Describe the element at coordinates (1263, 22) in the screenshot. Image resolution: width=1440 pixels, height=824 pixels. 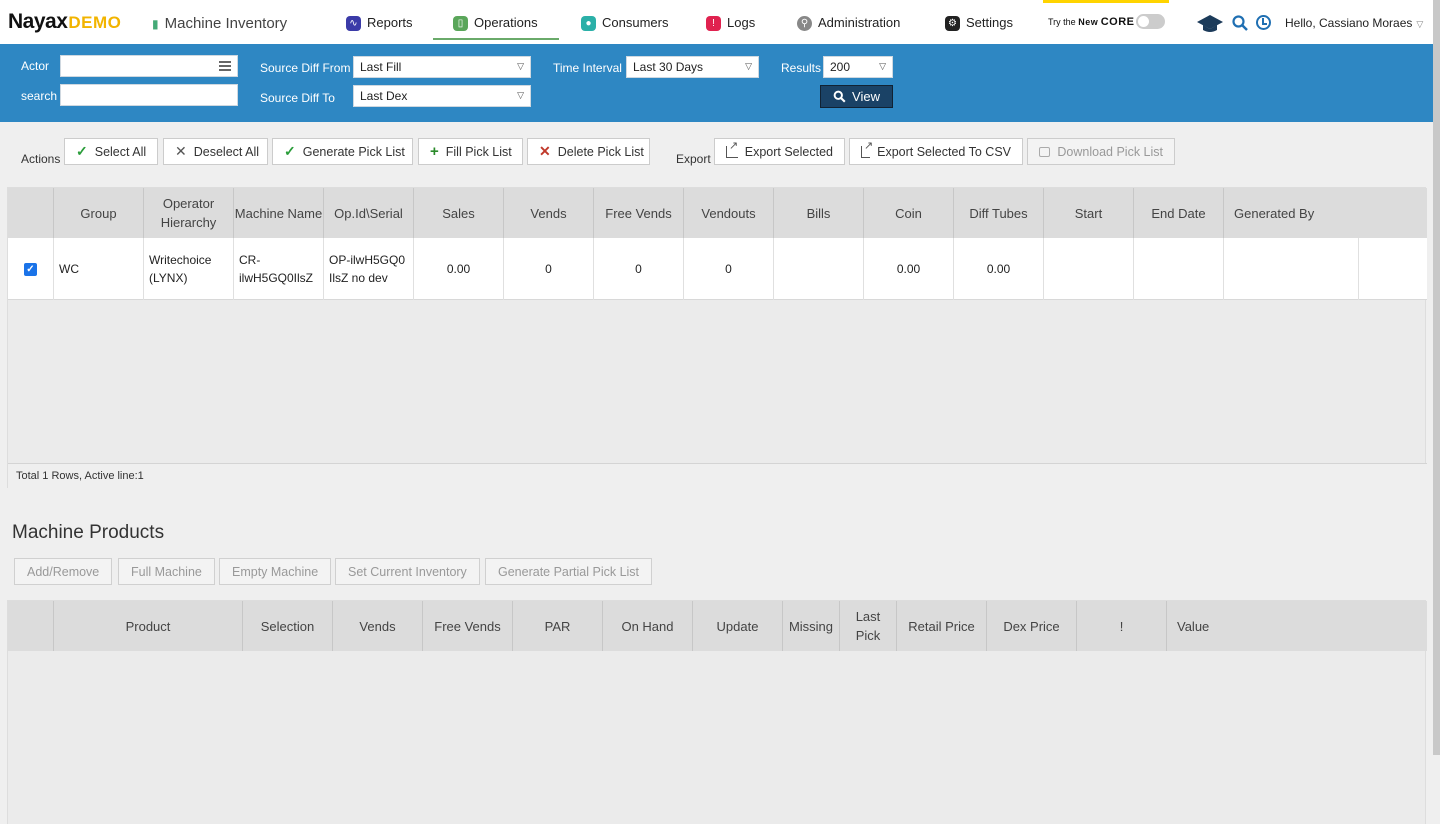
I see `history-clock-icon` at that location.